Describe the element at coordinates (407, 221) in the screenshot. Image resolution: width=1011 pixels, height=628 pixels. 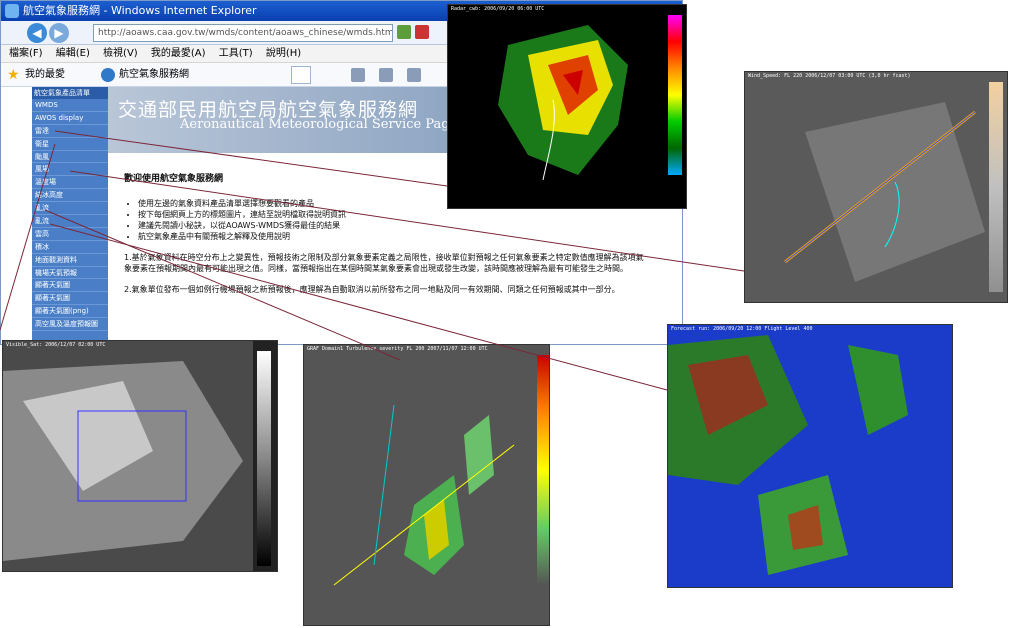
I see `arrow-wind` at that location.